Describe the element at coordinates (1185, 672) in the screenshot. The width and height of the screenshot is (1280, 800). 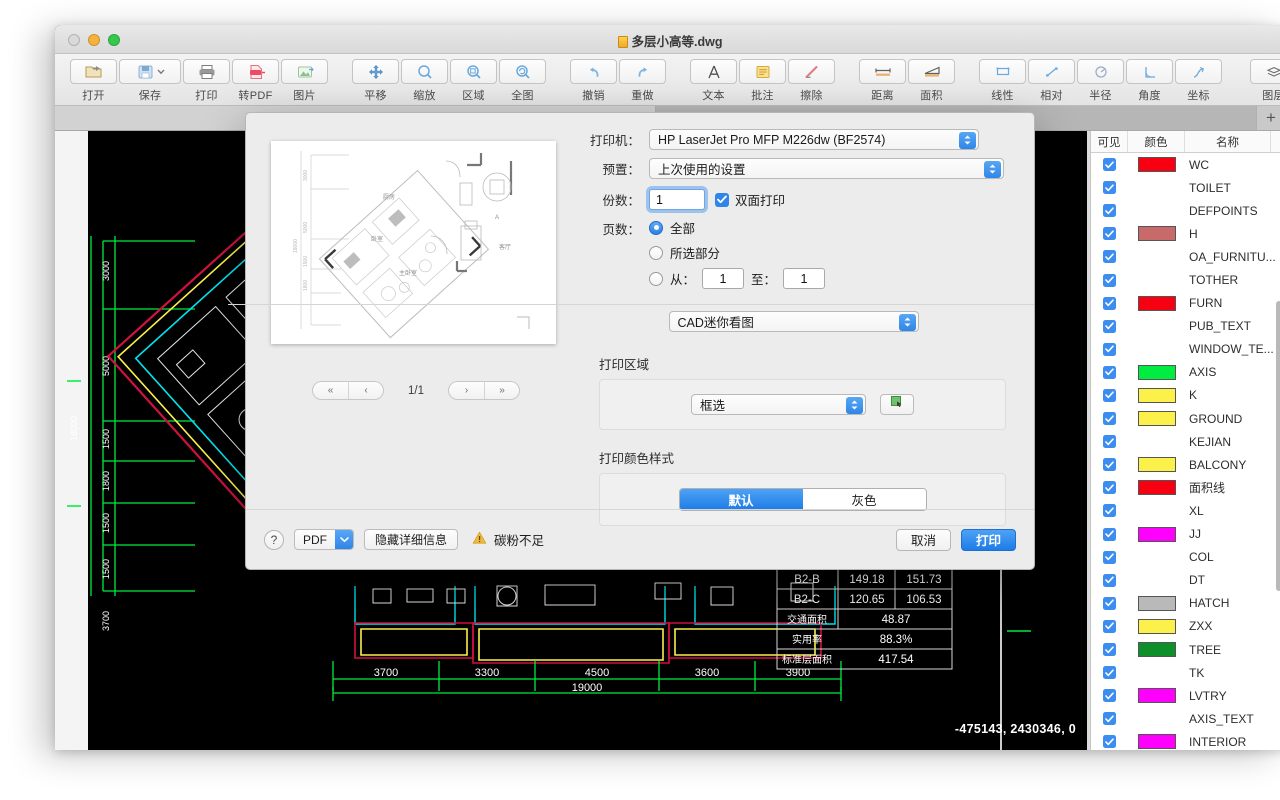
I see `layer-row: TK` at that location.